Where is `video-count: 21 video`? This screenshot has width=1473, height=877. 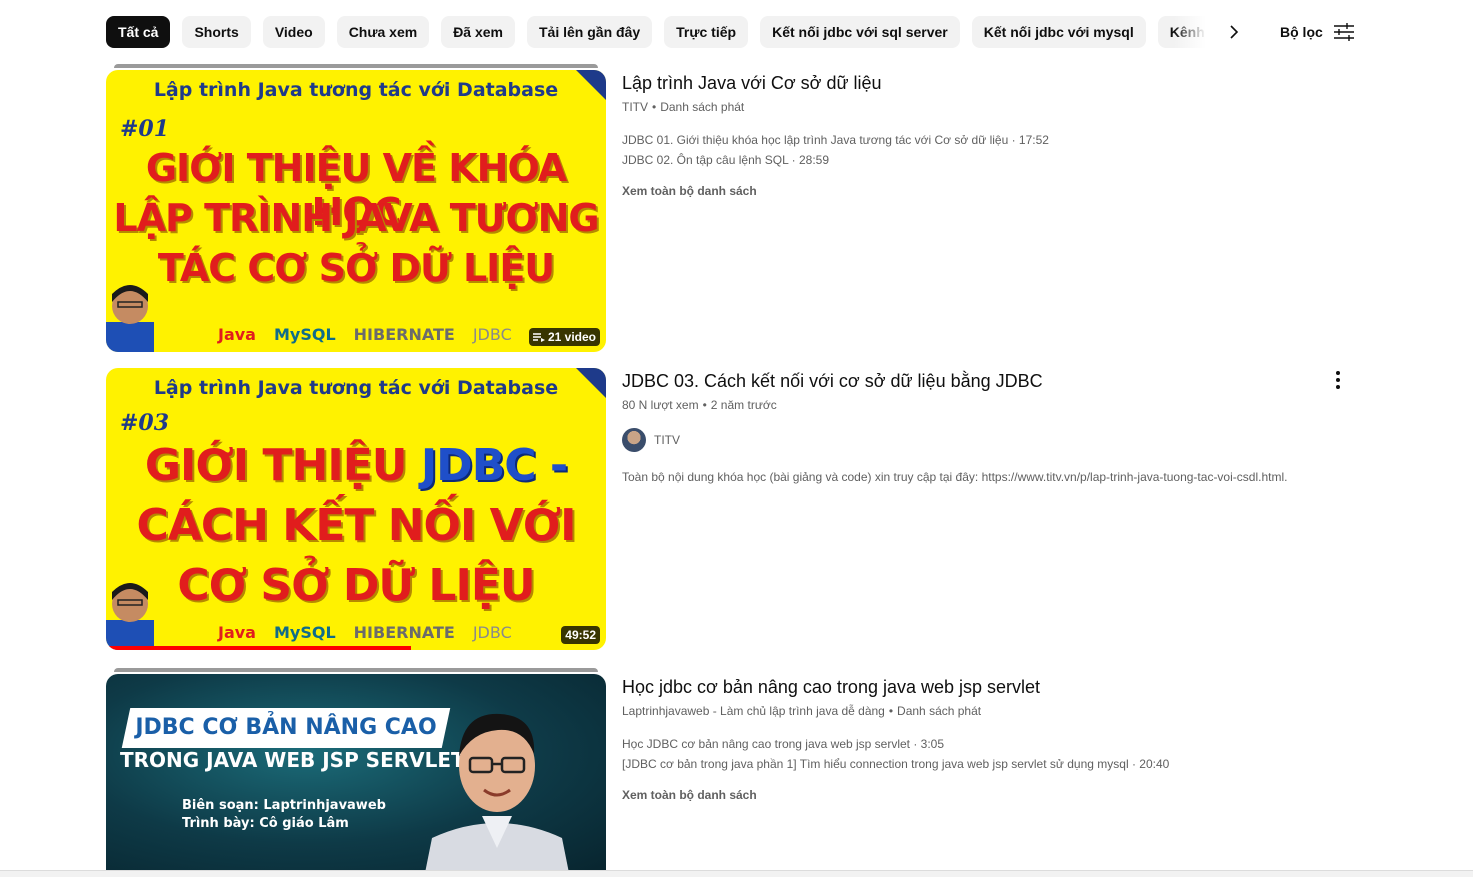 video-count: 21 video is located at coordinates (571, 337).